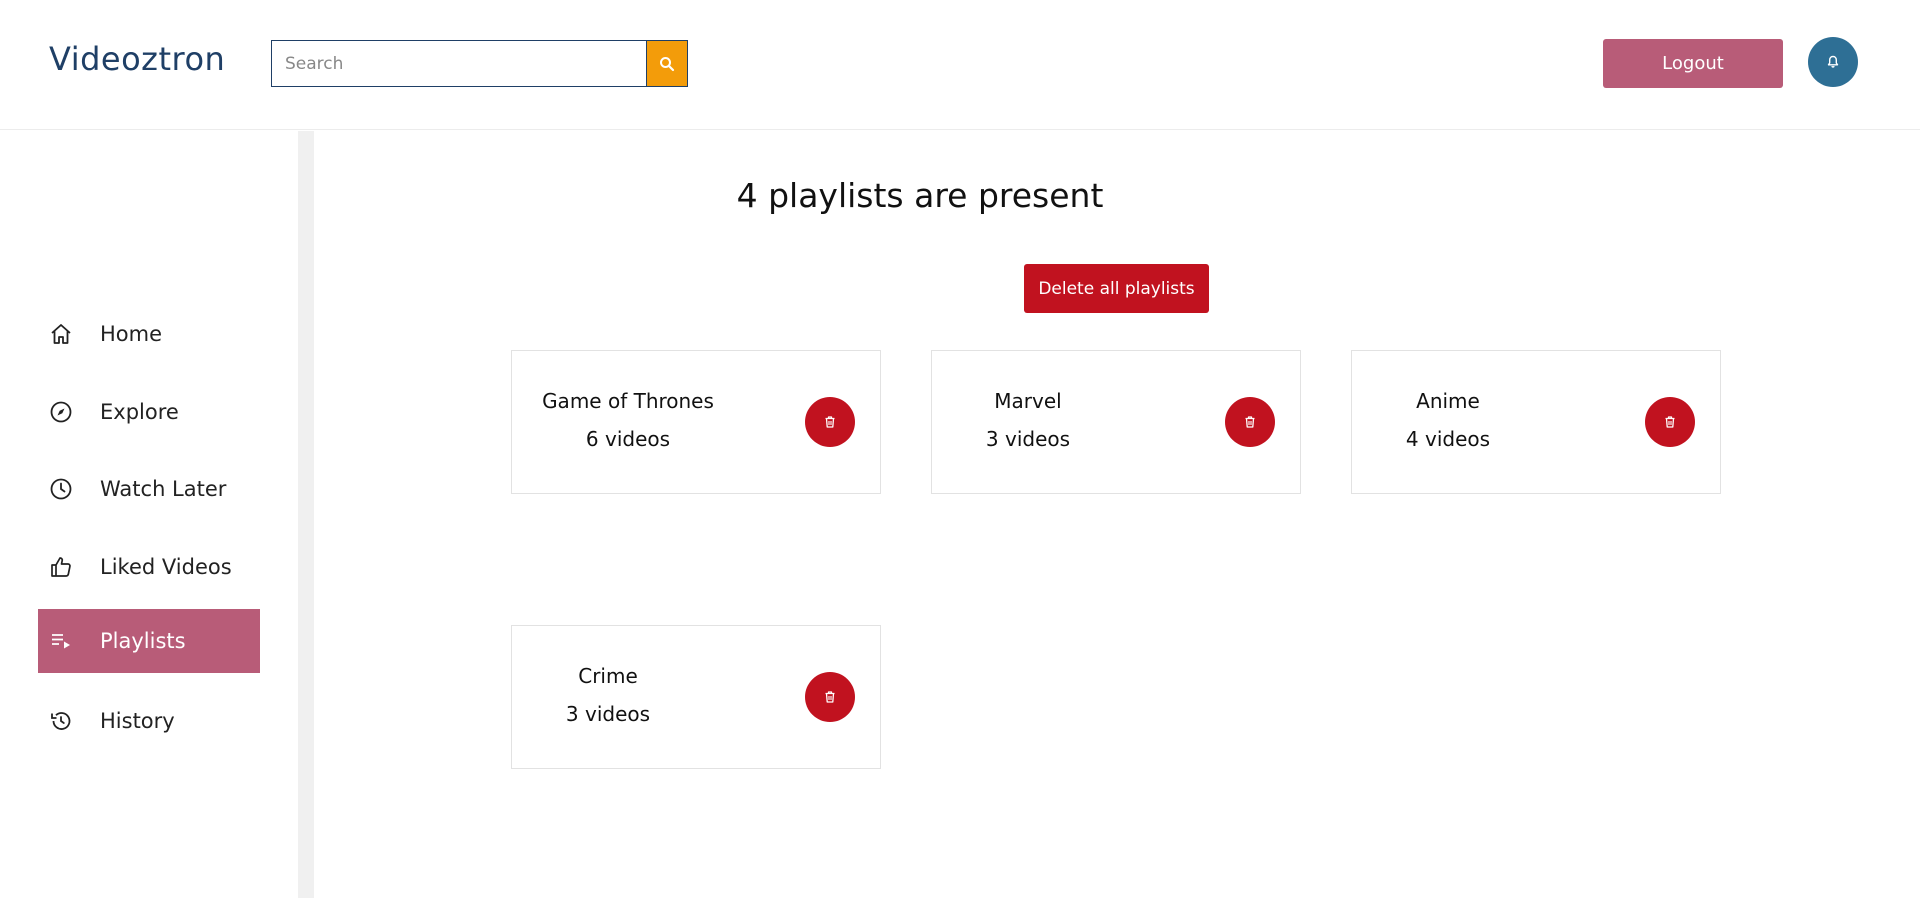 The width and height of the screenshot is (1920, 898). Describe the element at coordinates (139, 412) in the screenshot. I see `sidebar-item-label: Explore` at that location.